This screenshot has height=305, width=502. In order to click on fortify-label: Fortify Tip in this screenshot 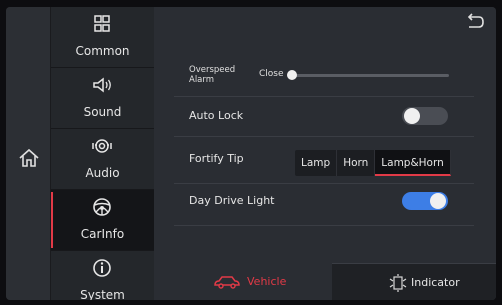, I will do `click(216, 158)`.